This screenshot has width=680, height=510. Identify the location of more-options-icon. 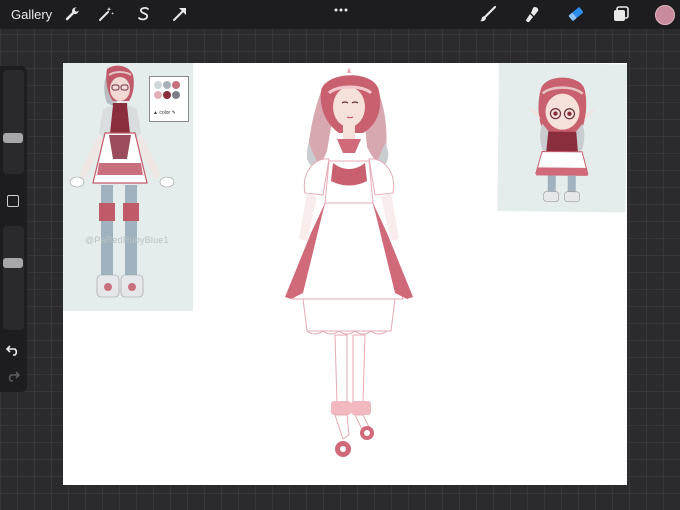
(341, 7).